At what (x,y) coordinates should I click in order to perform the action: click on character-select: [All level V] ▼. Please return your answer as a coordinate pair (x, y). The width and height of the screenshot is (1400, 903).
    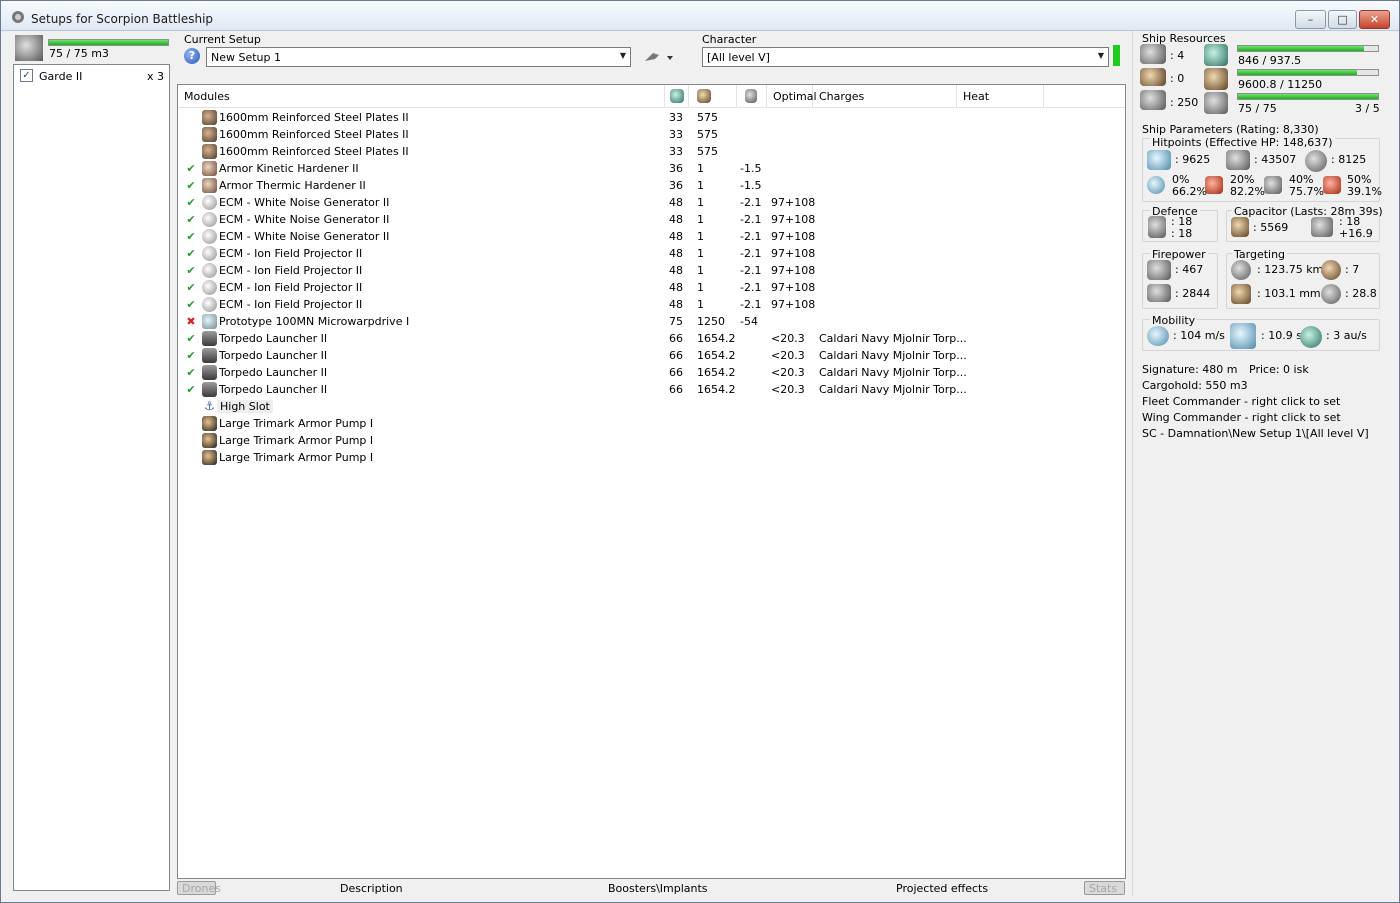
    Looking at the image, I should click on (905, 57).